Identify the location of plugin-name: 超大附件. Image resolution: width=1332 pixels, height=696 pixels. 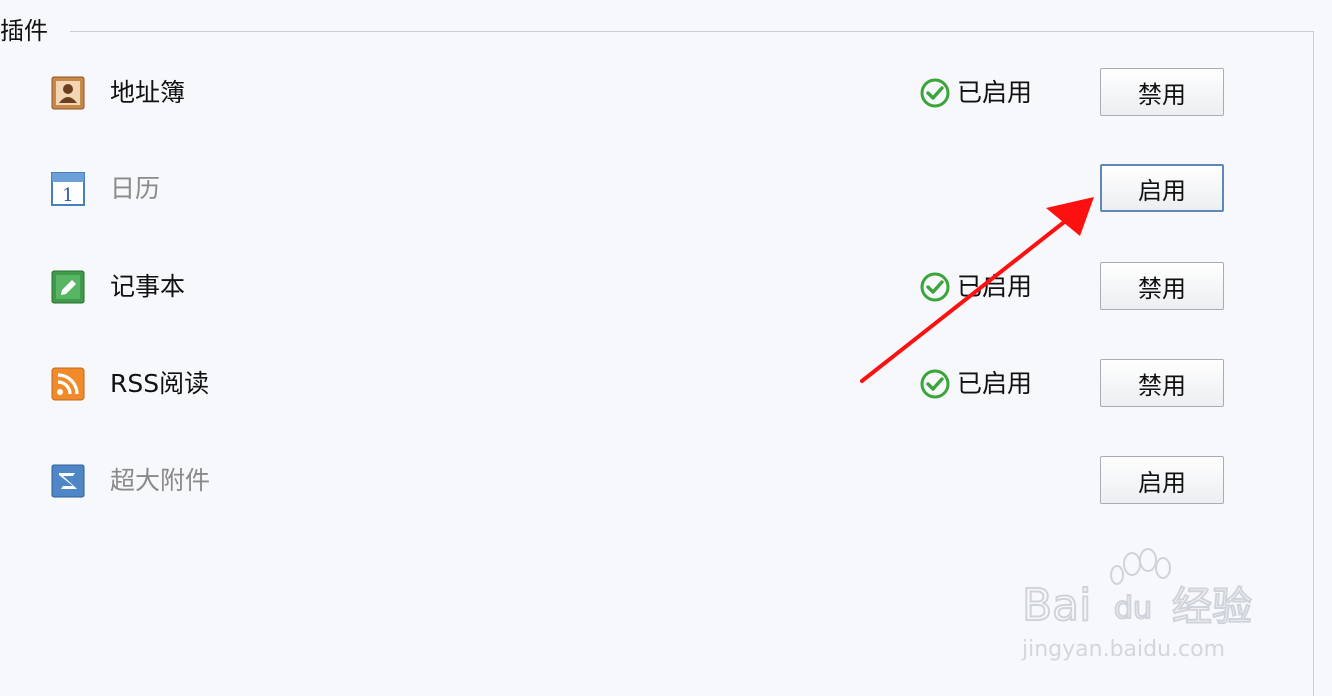
(160, 480).